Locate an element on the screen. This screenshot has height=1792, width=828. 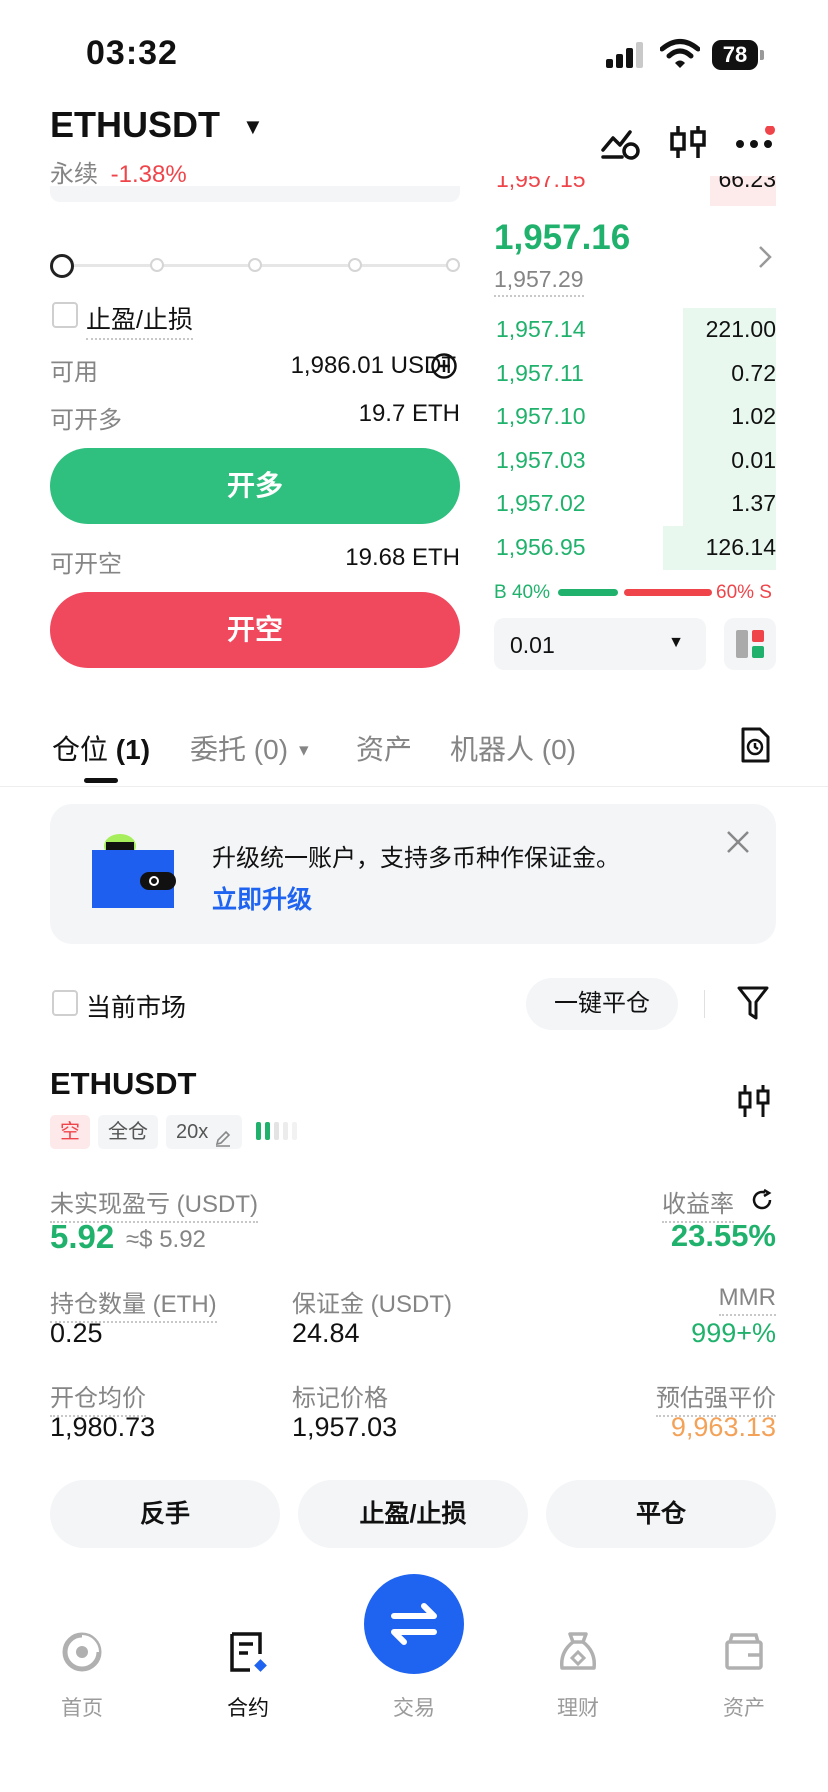
bid-price: 1,957.02 is located at coordinates (541, 503).